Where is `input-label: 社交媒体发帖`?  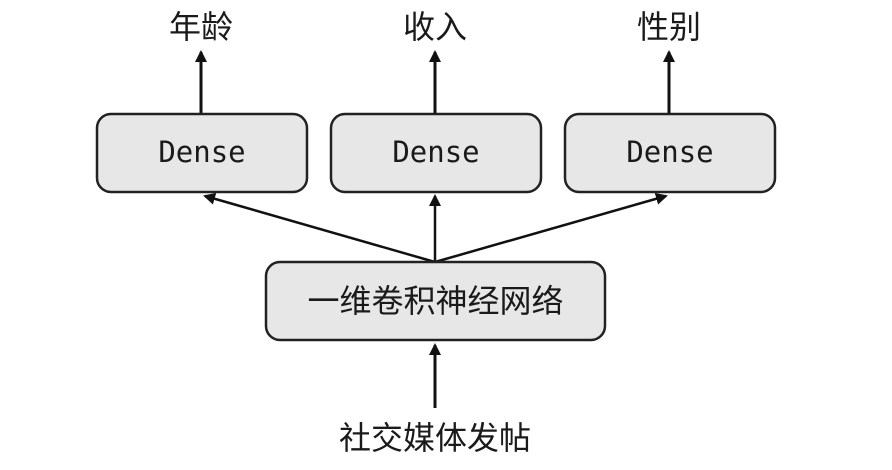 input-label: 社交媒体发帖 is located at coordinates (435, 438).